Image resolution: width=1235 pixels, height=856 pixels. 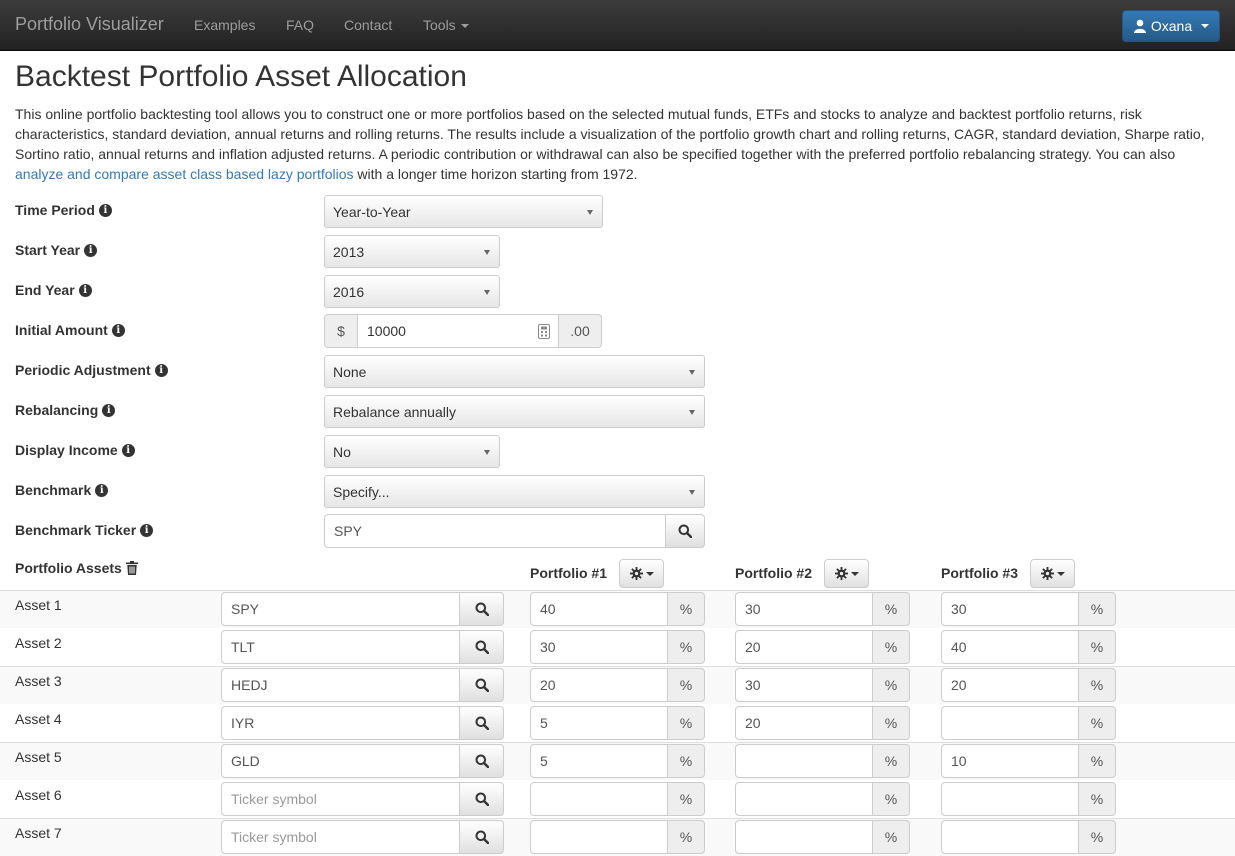 What do you see at coordinates (544, 331) in the screenshot?
I see `calculator-icon` at bounding box center [544, 331].